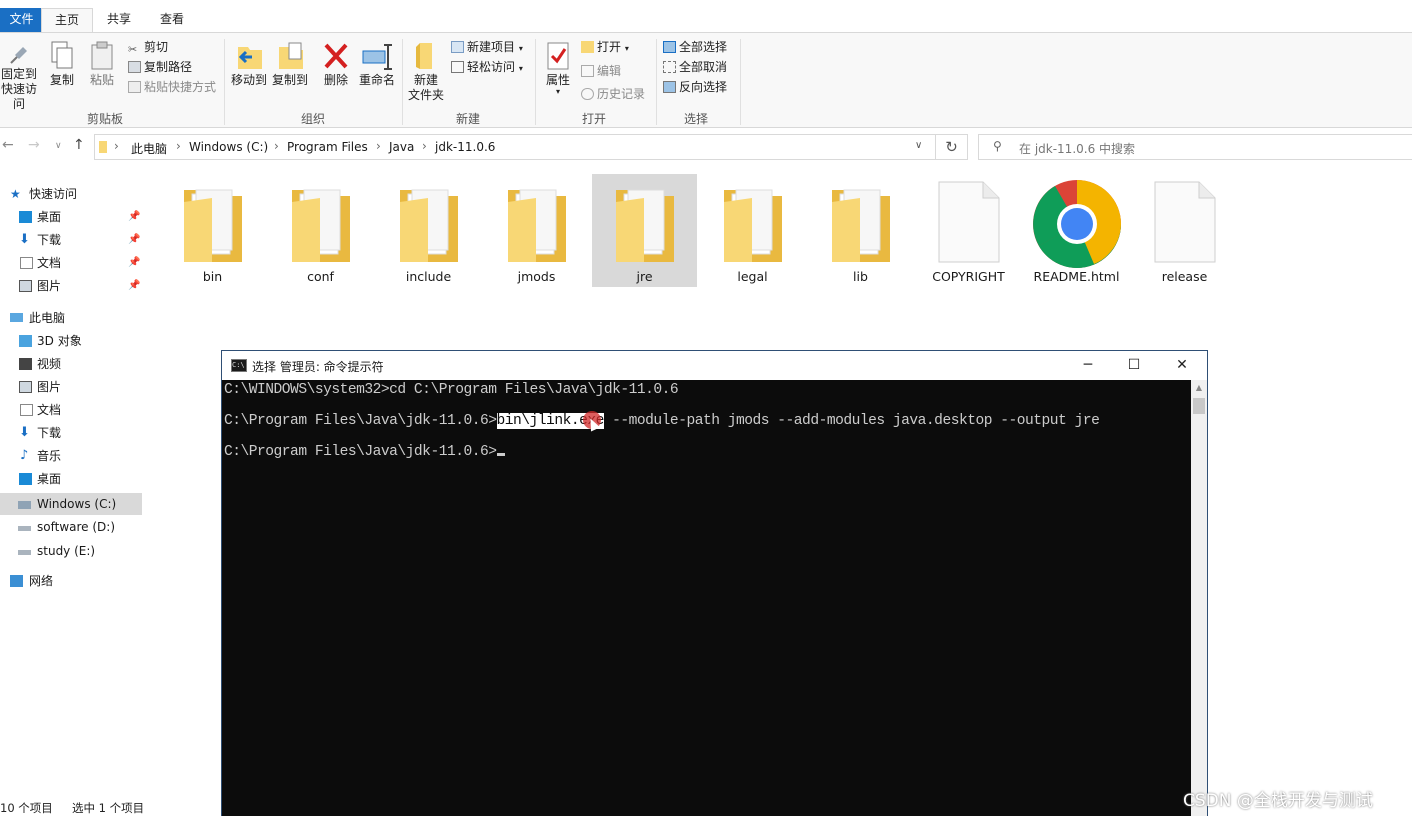  What do you see at coordinates (62, 64) in the screenshot?
I see `copy-button: 复制` at bounding box center [62, 64].